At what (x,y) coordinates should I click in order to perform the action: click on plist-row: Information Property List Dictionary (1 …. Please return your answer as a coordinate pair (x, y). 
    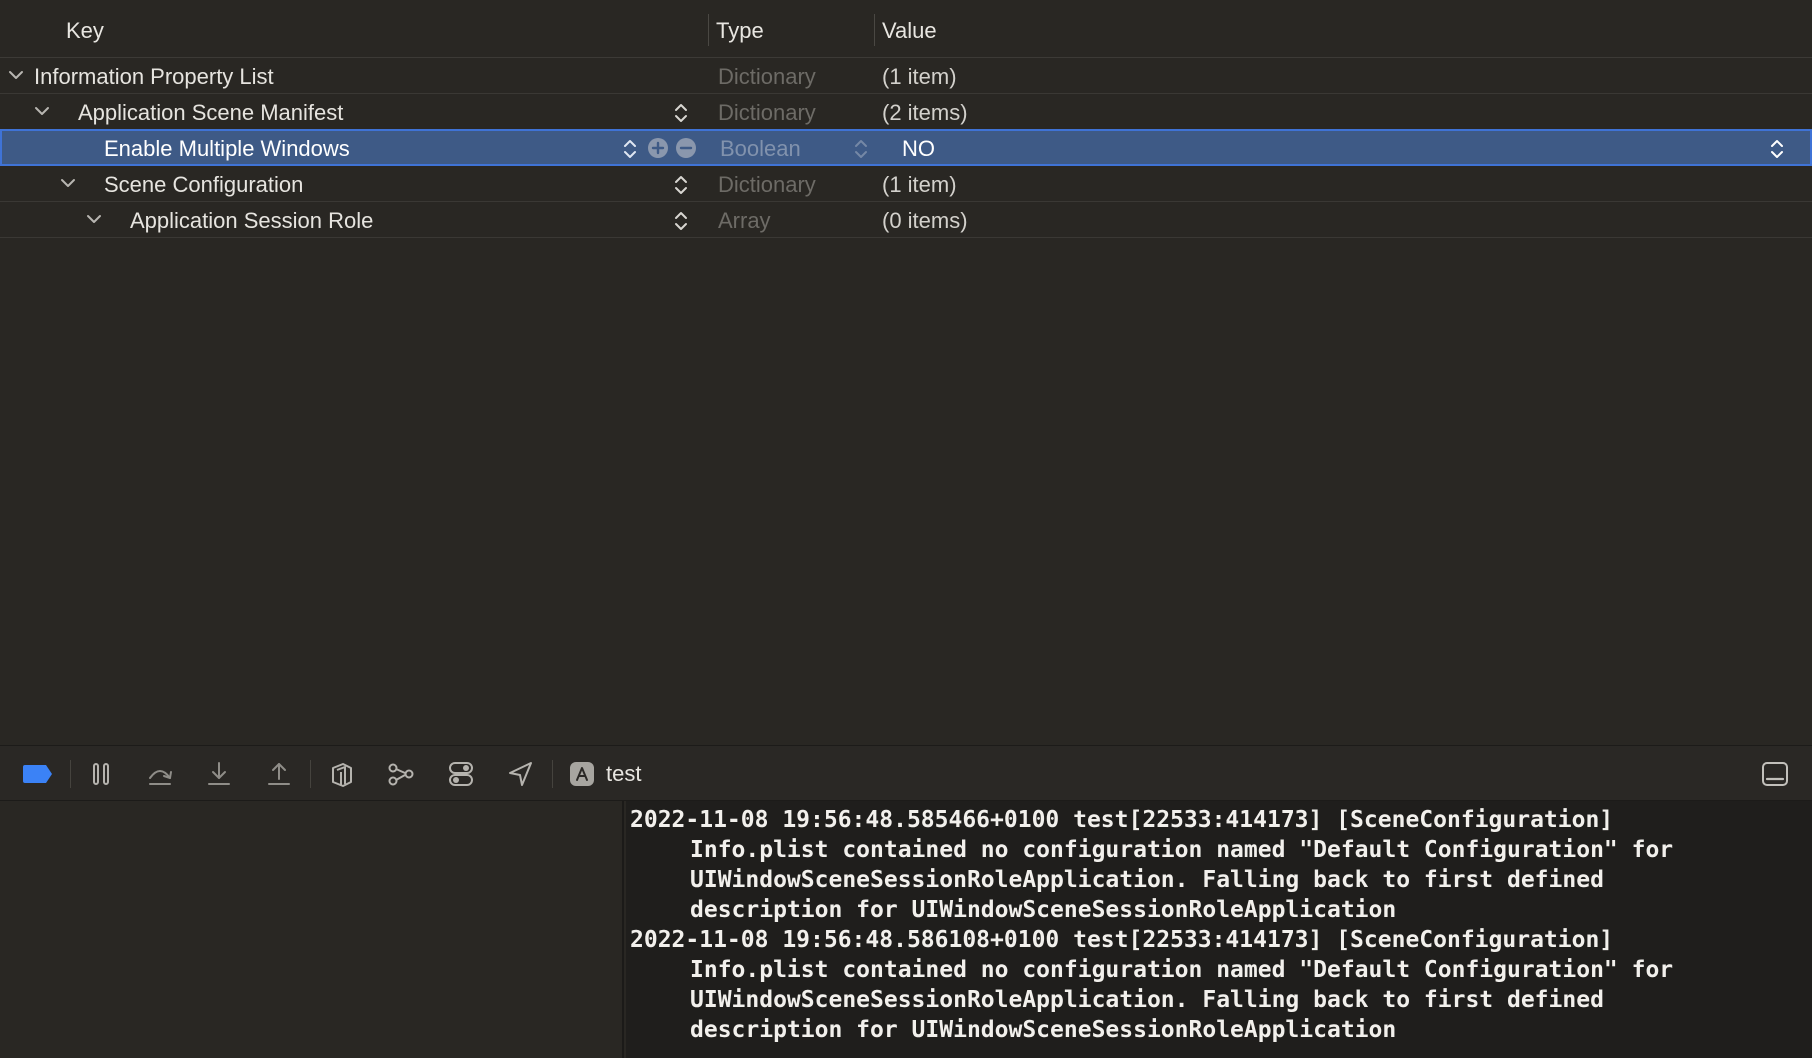
    Looking at the image, I should click on (906, 76).